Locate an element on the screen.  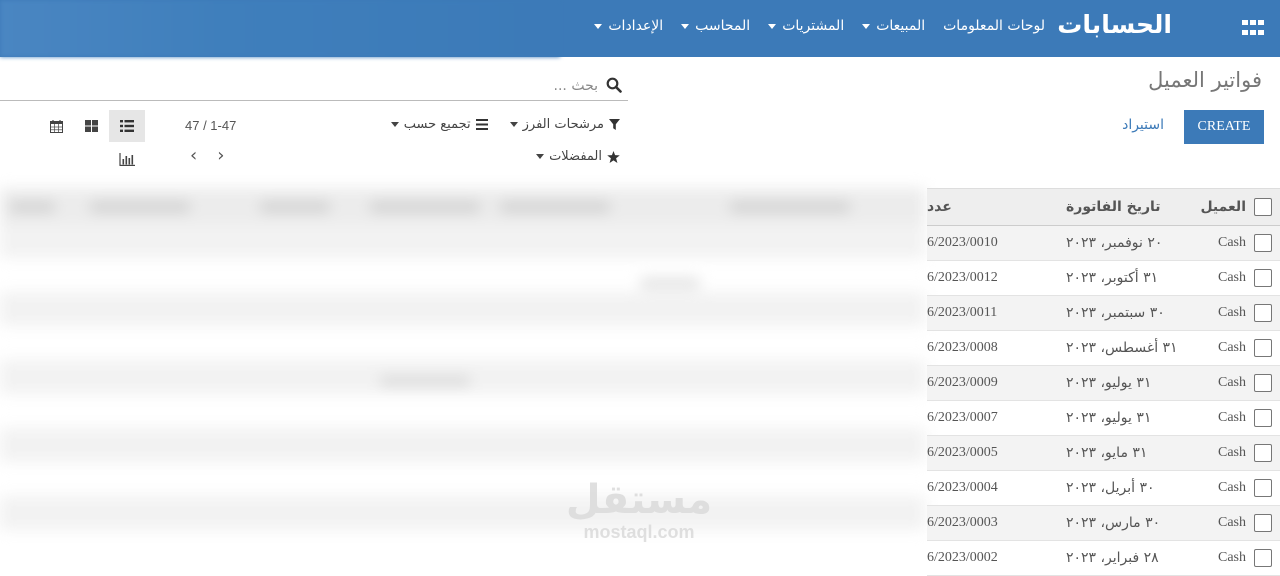
chevron-right-icon: › is located at coordinates (220, 155).